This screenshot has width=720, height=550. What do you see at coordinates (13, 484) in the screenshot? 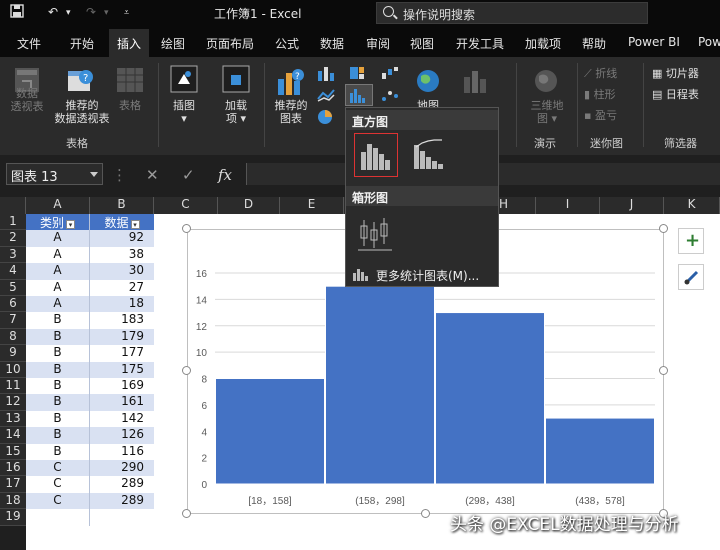
I see `row-header: 17` at bounding box center [13, 484].